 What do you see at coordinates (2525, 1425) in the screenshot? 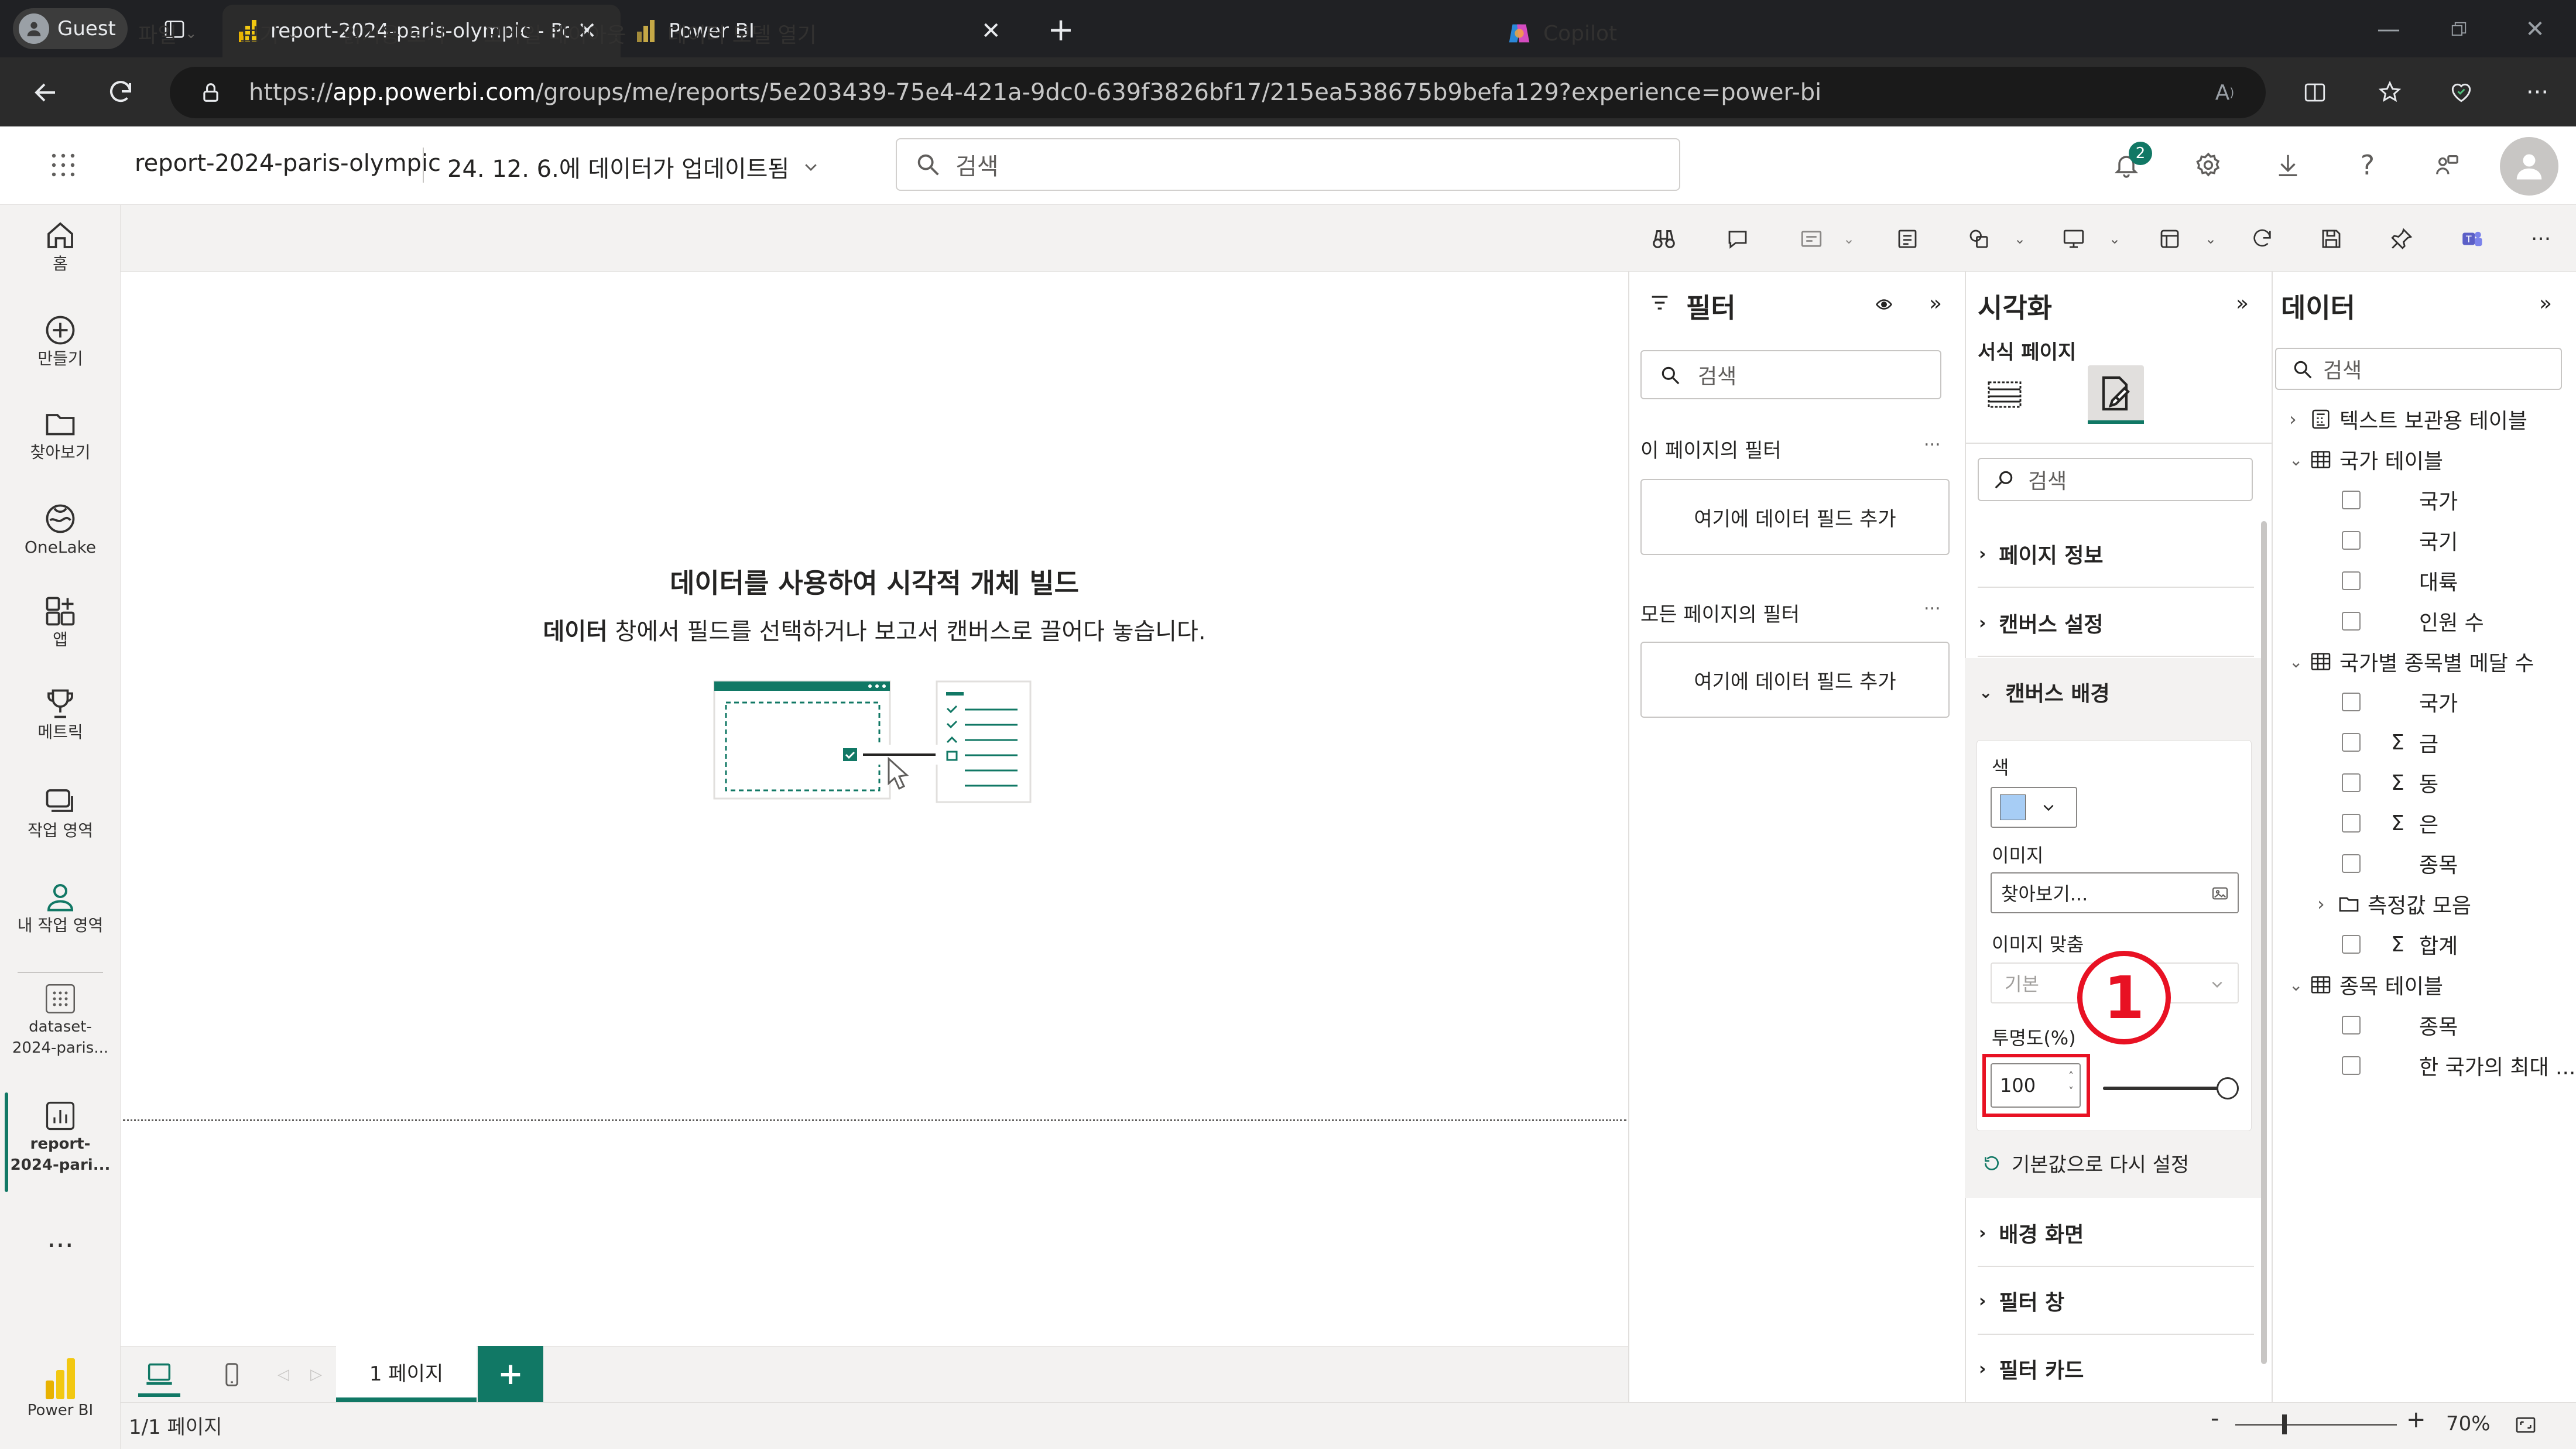
I see `fit-to-page-icon` at bounding box center [2525, 1425].